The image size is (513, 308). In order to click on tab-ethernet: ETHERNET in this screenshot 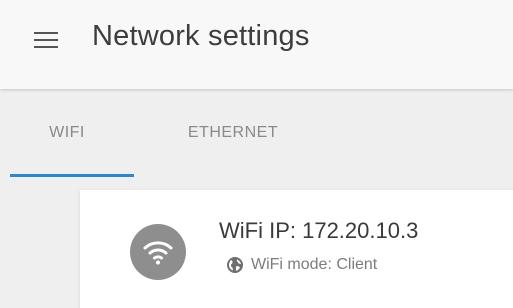, I will do `click(233, 133)`.